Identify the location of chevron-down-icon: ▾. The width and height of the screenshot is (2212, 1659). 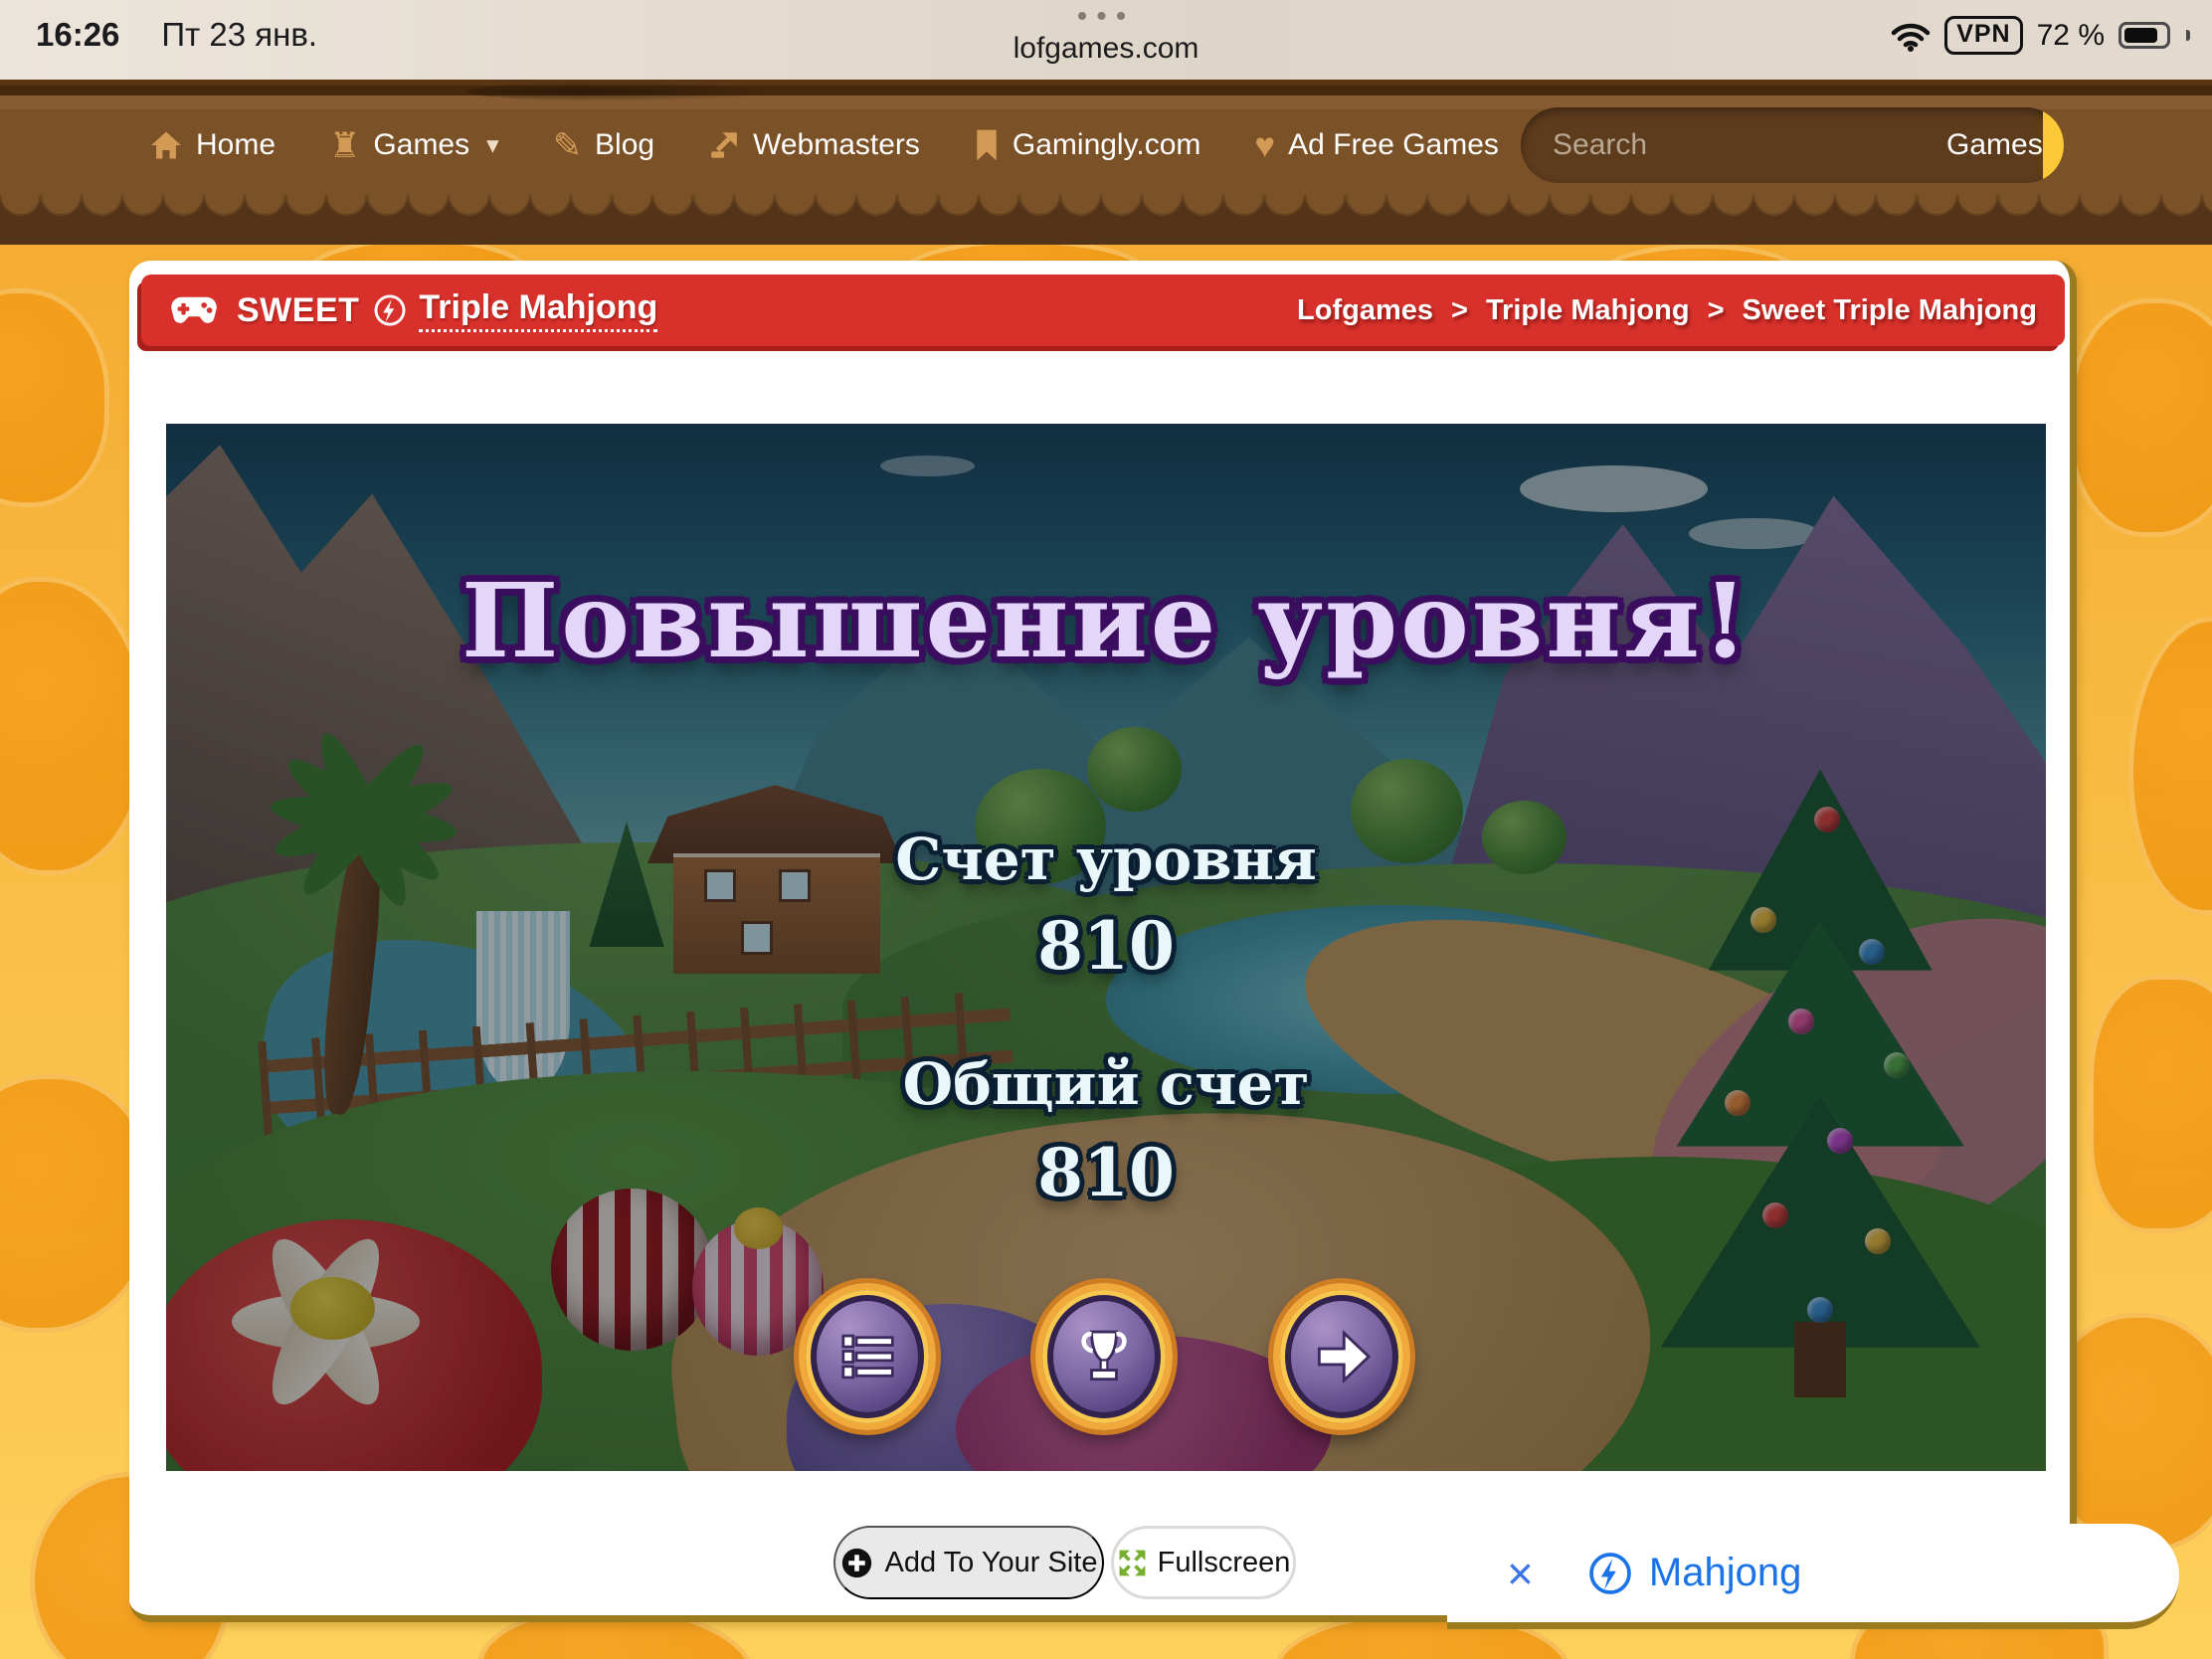
(492, 145).